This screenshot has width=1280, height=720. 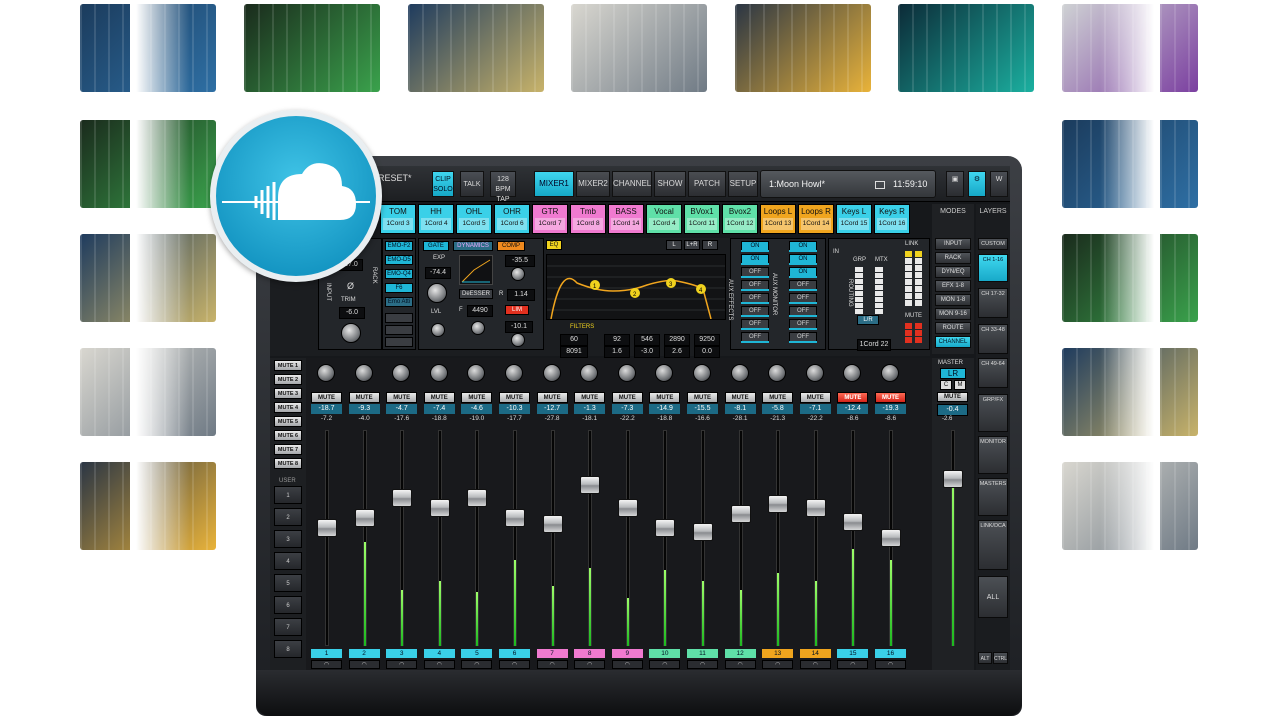 What do you see at coordinates (740, 653) in the screenshot?
I see `channel-number: 12` at bounding box center [740, 653].